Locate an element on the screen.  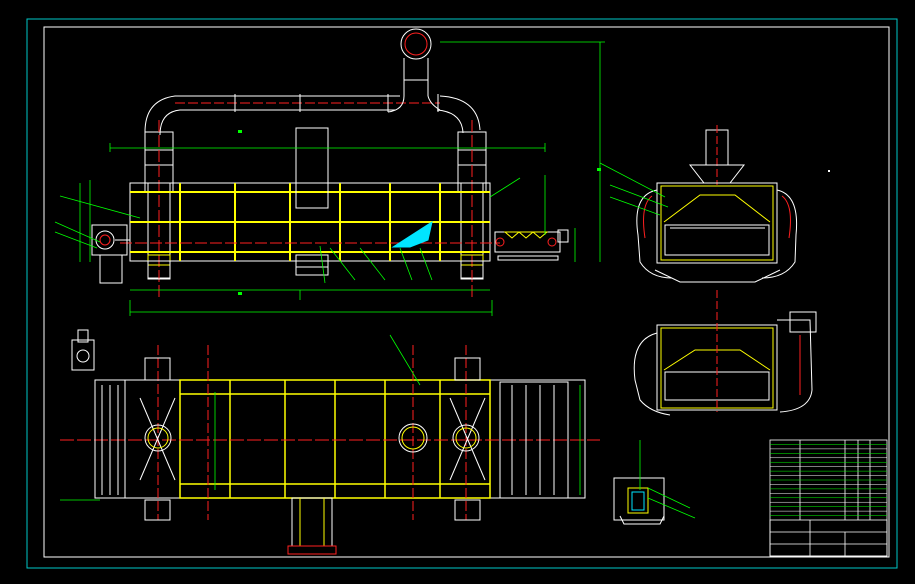
top-manifold-pipe is located at coordinates (312, 82).